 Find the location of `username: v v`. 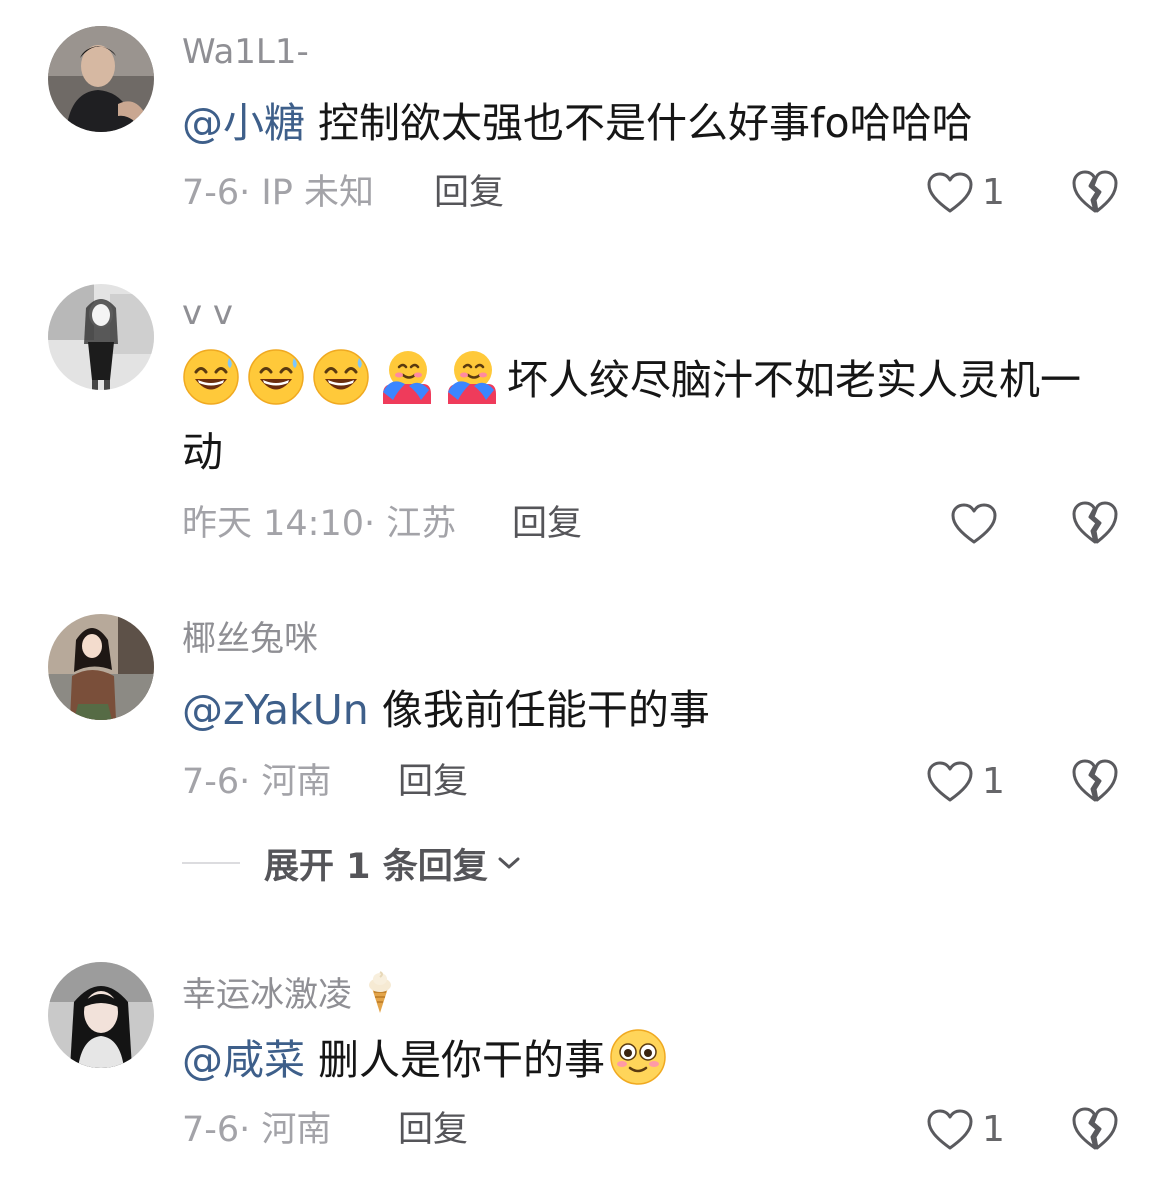

username: v v is located at coordinates (207, 313).